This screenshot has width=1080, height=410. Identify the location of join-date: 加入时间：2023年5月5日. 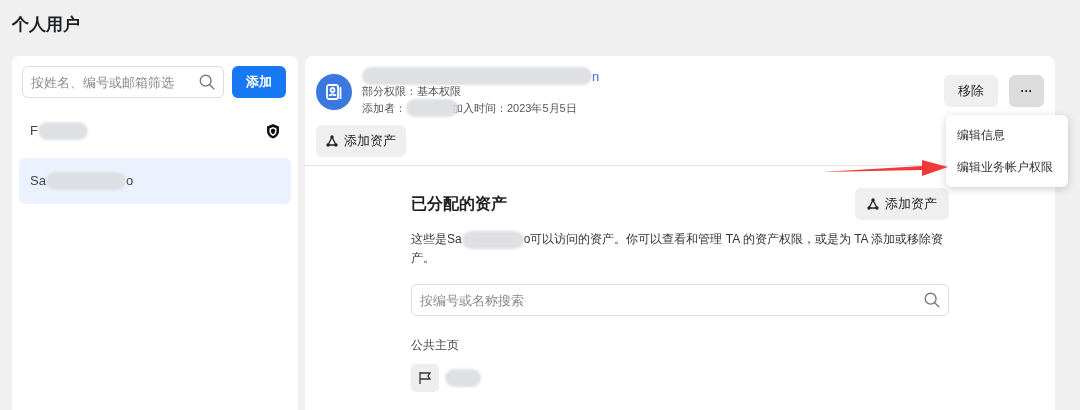
(514, 108).